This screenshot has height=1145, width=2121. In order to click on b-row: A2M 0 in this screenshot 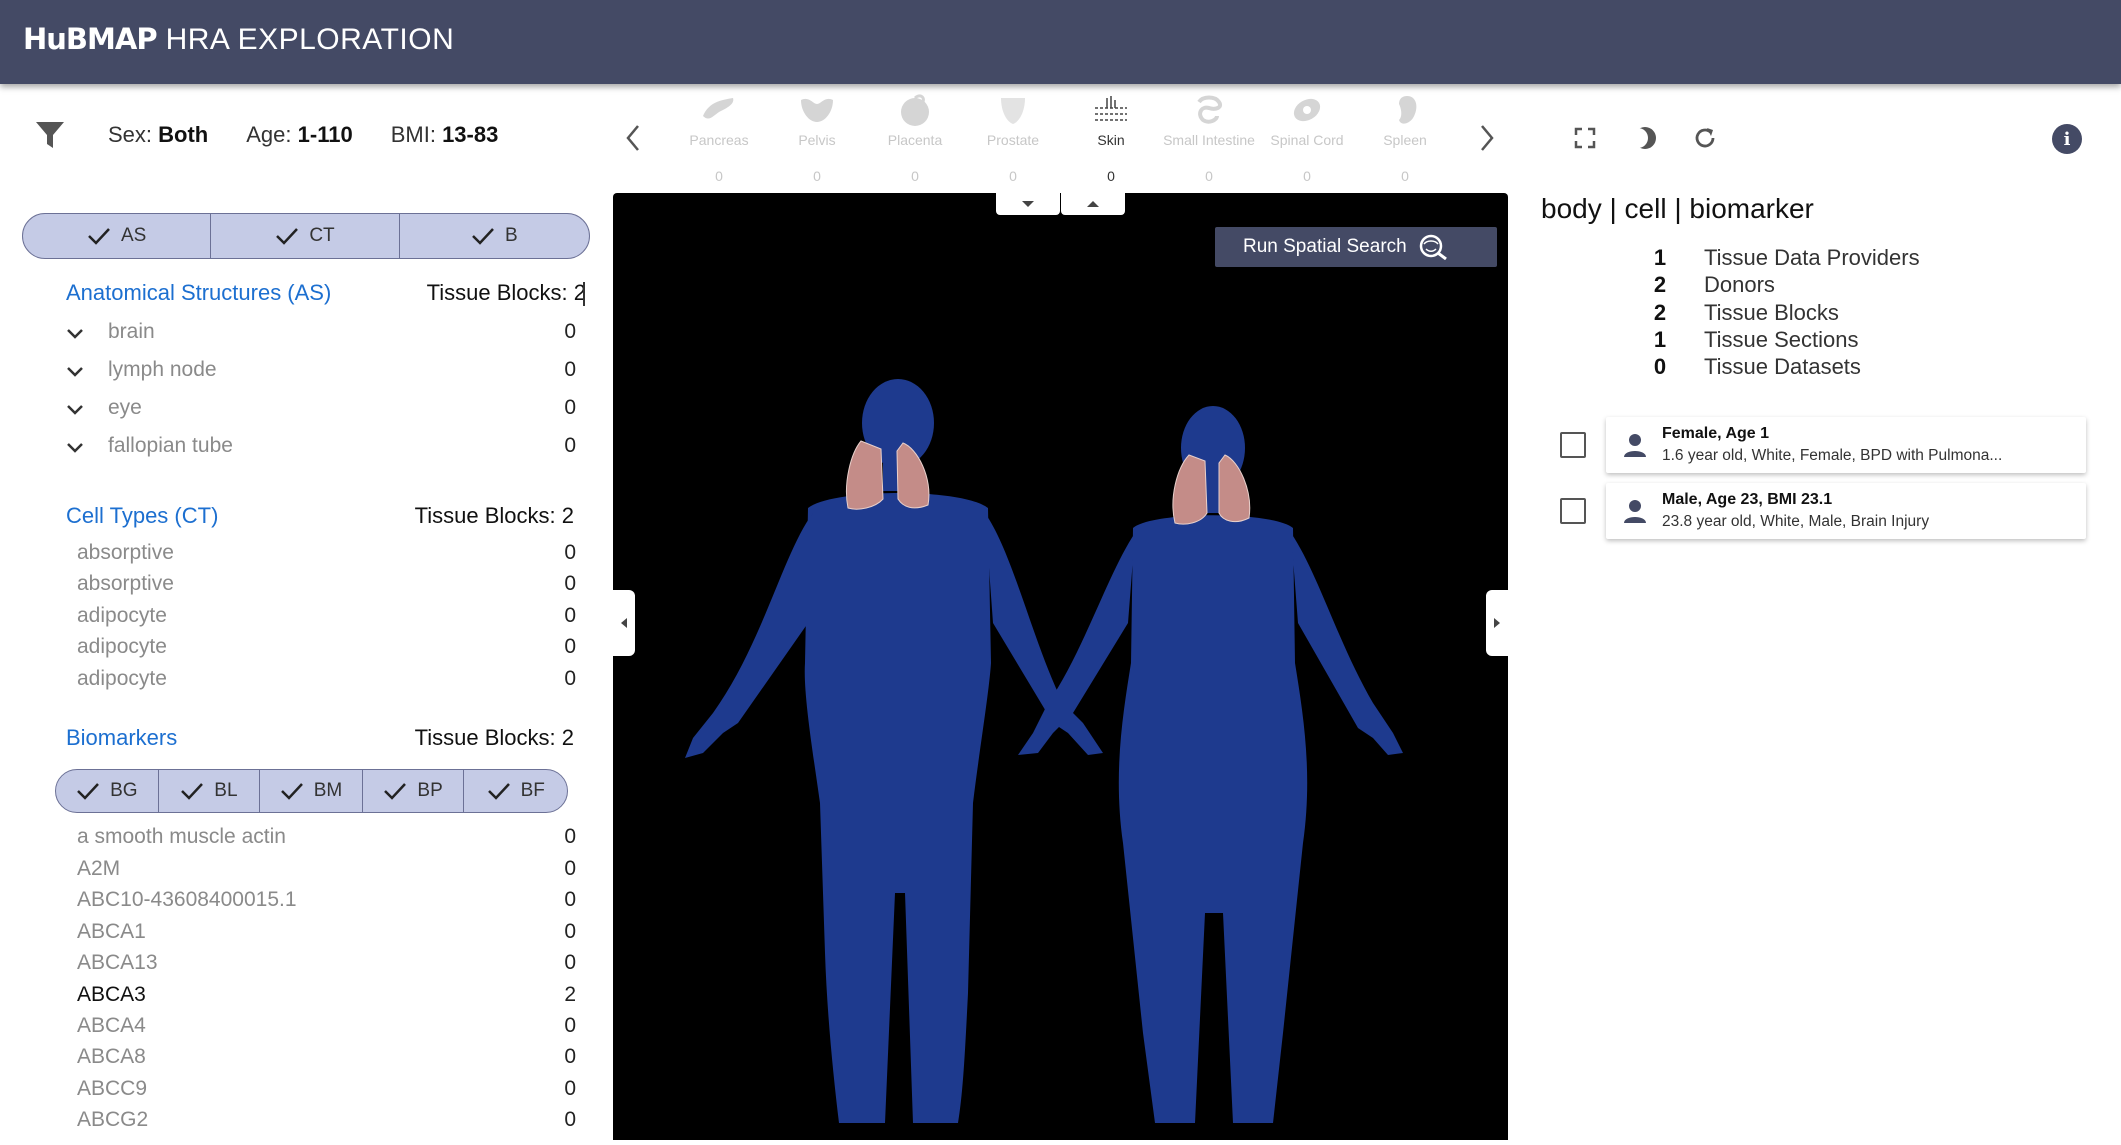, I will do `click(326, 869)`.